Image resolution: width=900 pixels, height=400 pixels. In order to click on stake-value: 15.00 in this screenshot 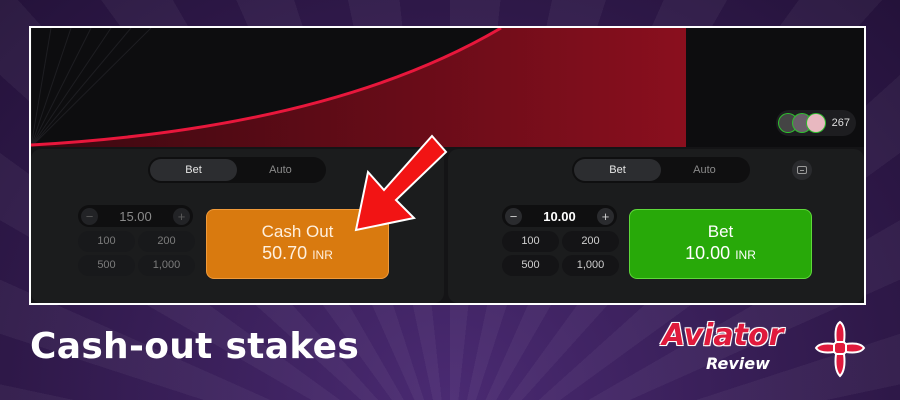, I will do `click(135, 216)`.